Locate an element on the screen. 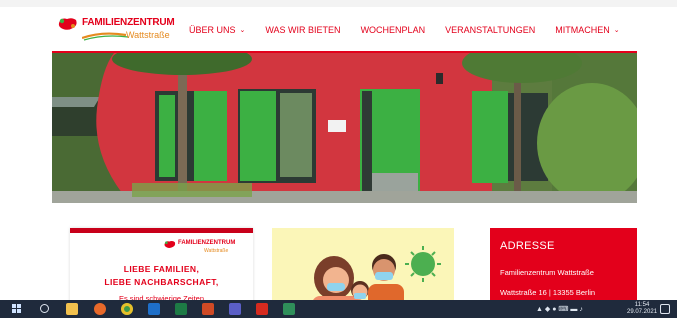 This screenshot has height=318, width=677. notice-logo-text-wattstrasse: Wattstraße is located at coordinates (216, 251).